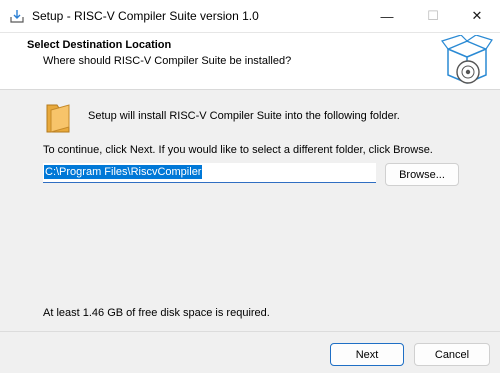 The height and width of the screenshot is (373, 500). I want to click on minimize-icon: —, so click(387, 16).